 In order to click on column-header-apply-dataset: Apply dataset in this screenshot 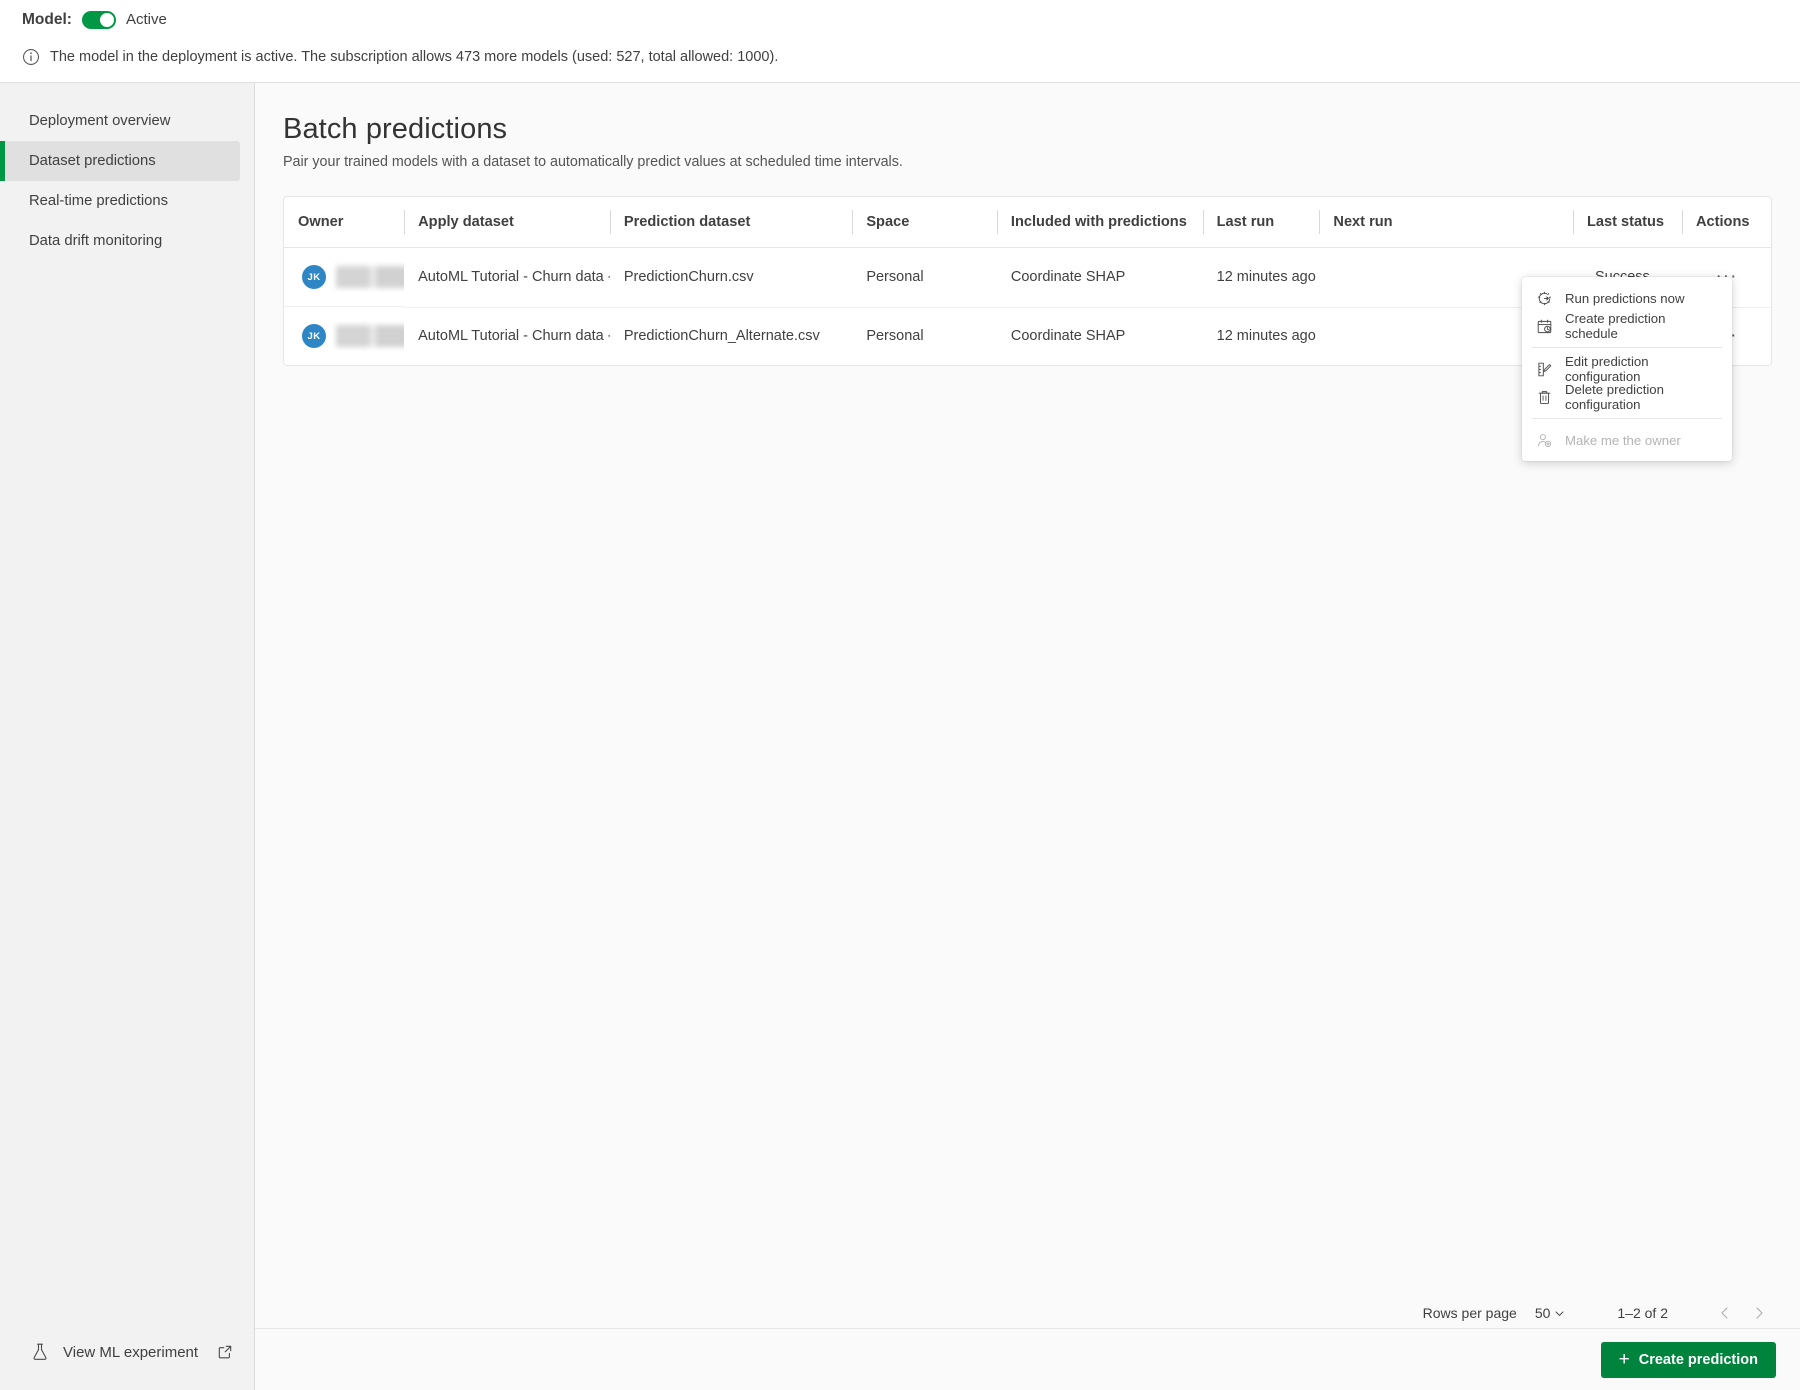, I will do `click(507, 222)`.